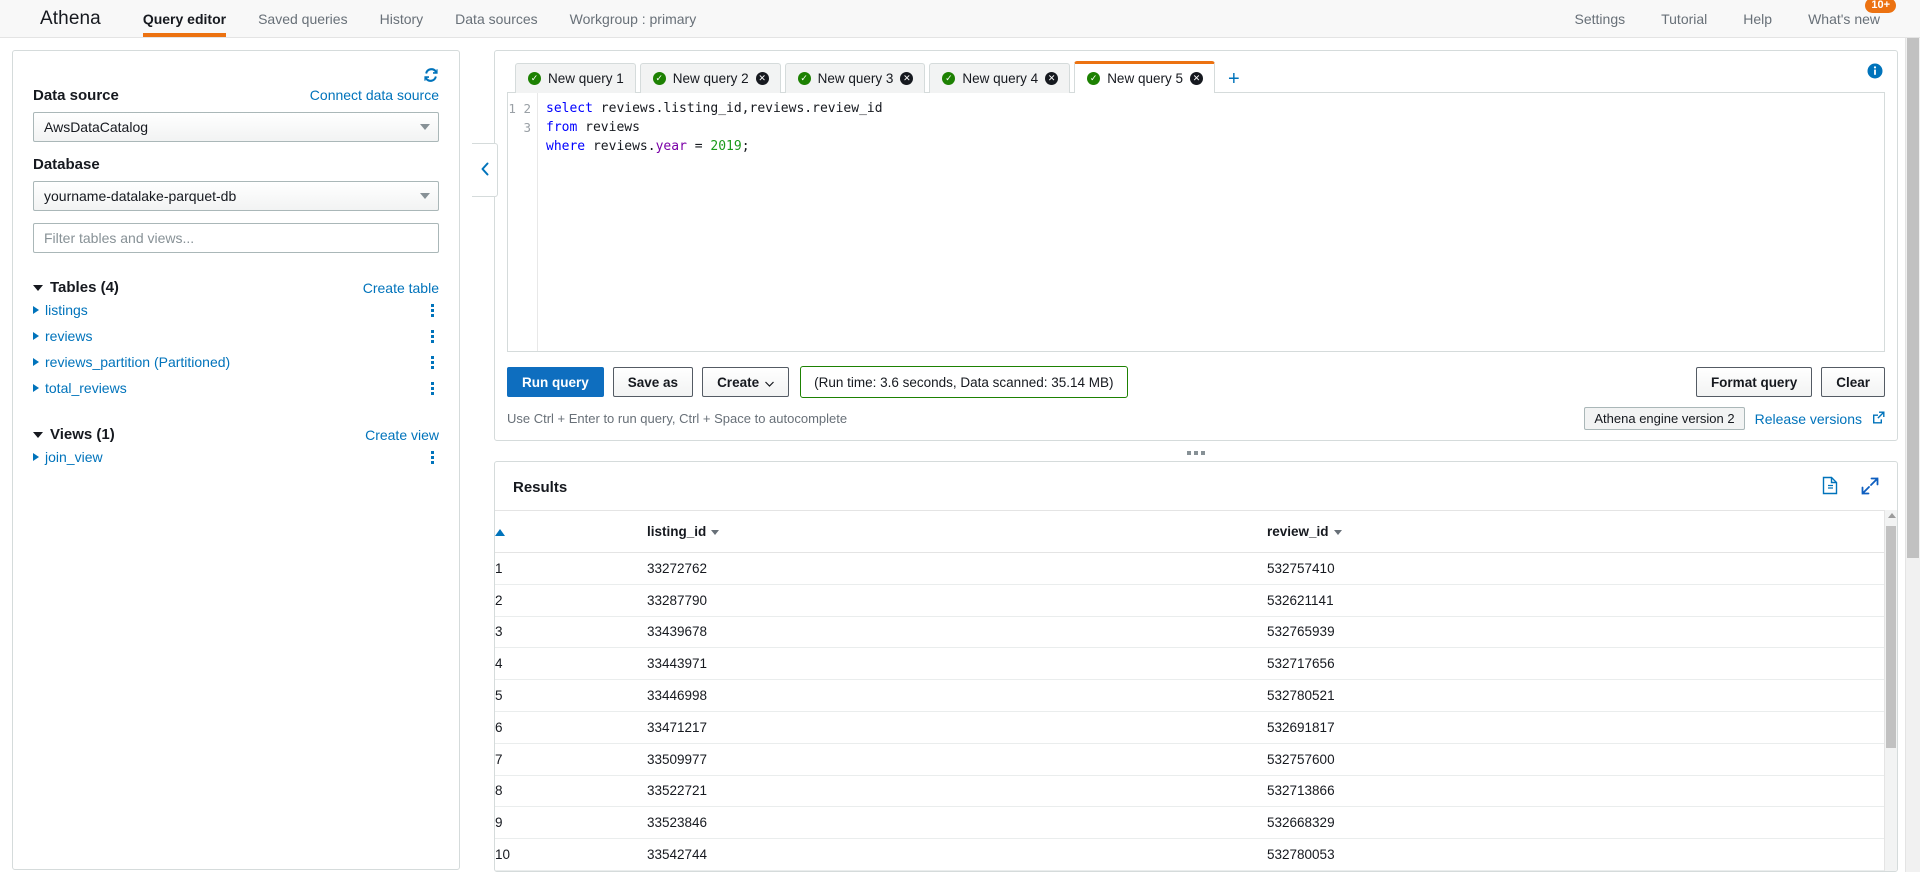 The image size is (1920, 872). I want to click on table-item-reviews: reviews, so click(236, 336).